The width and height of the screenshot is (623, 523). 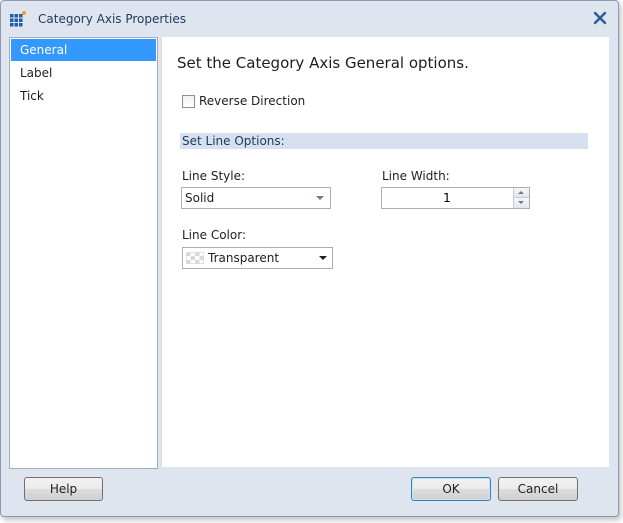 What do you see at coordinates (252, 101) in the screenshot?
I see `reverse-direction-label: Reverse Direction` at bounding box center [252, 101].